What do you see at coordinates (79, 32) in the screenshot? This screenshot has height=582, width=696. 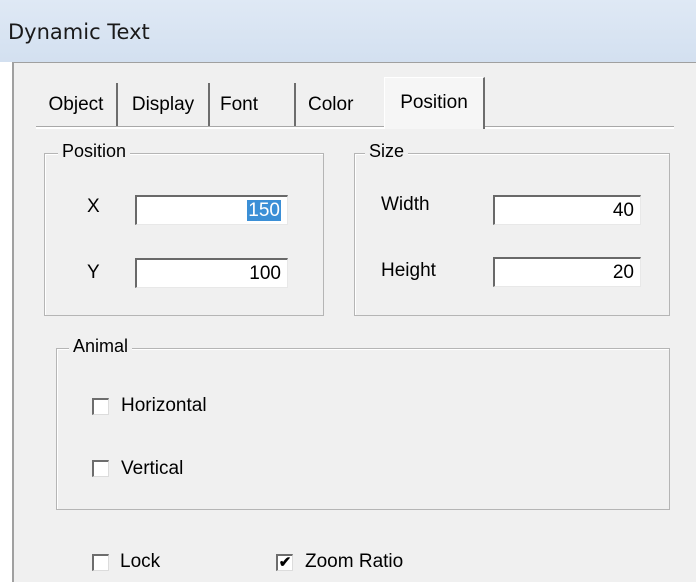 I see `window-title: Dynamic Text` at bounding box center [79, 32].